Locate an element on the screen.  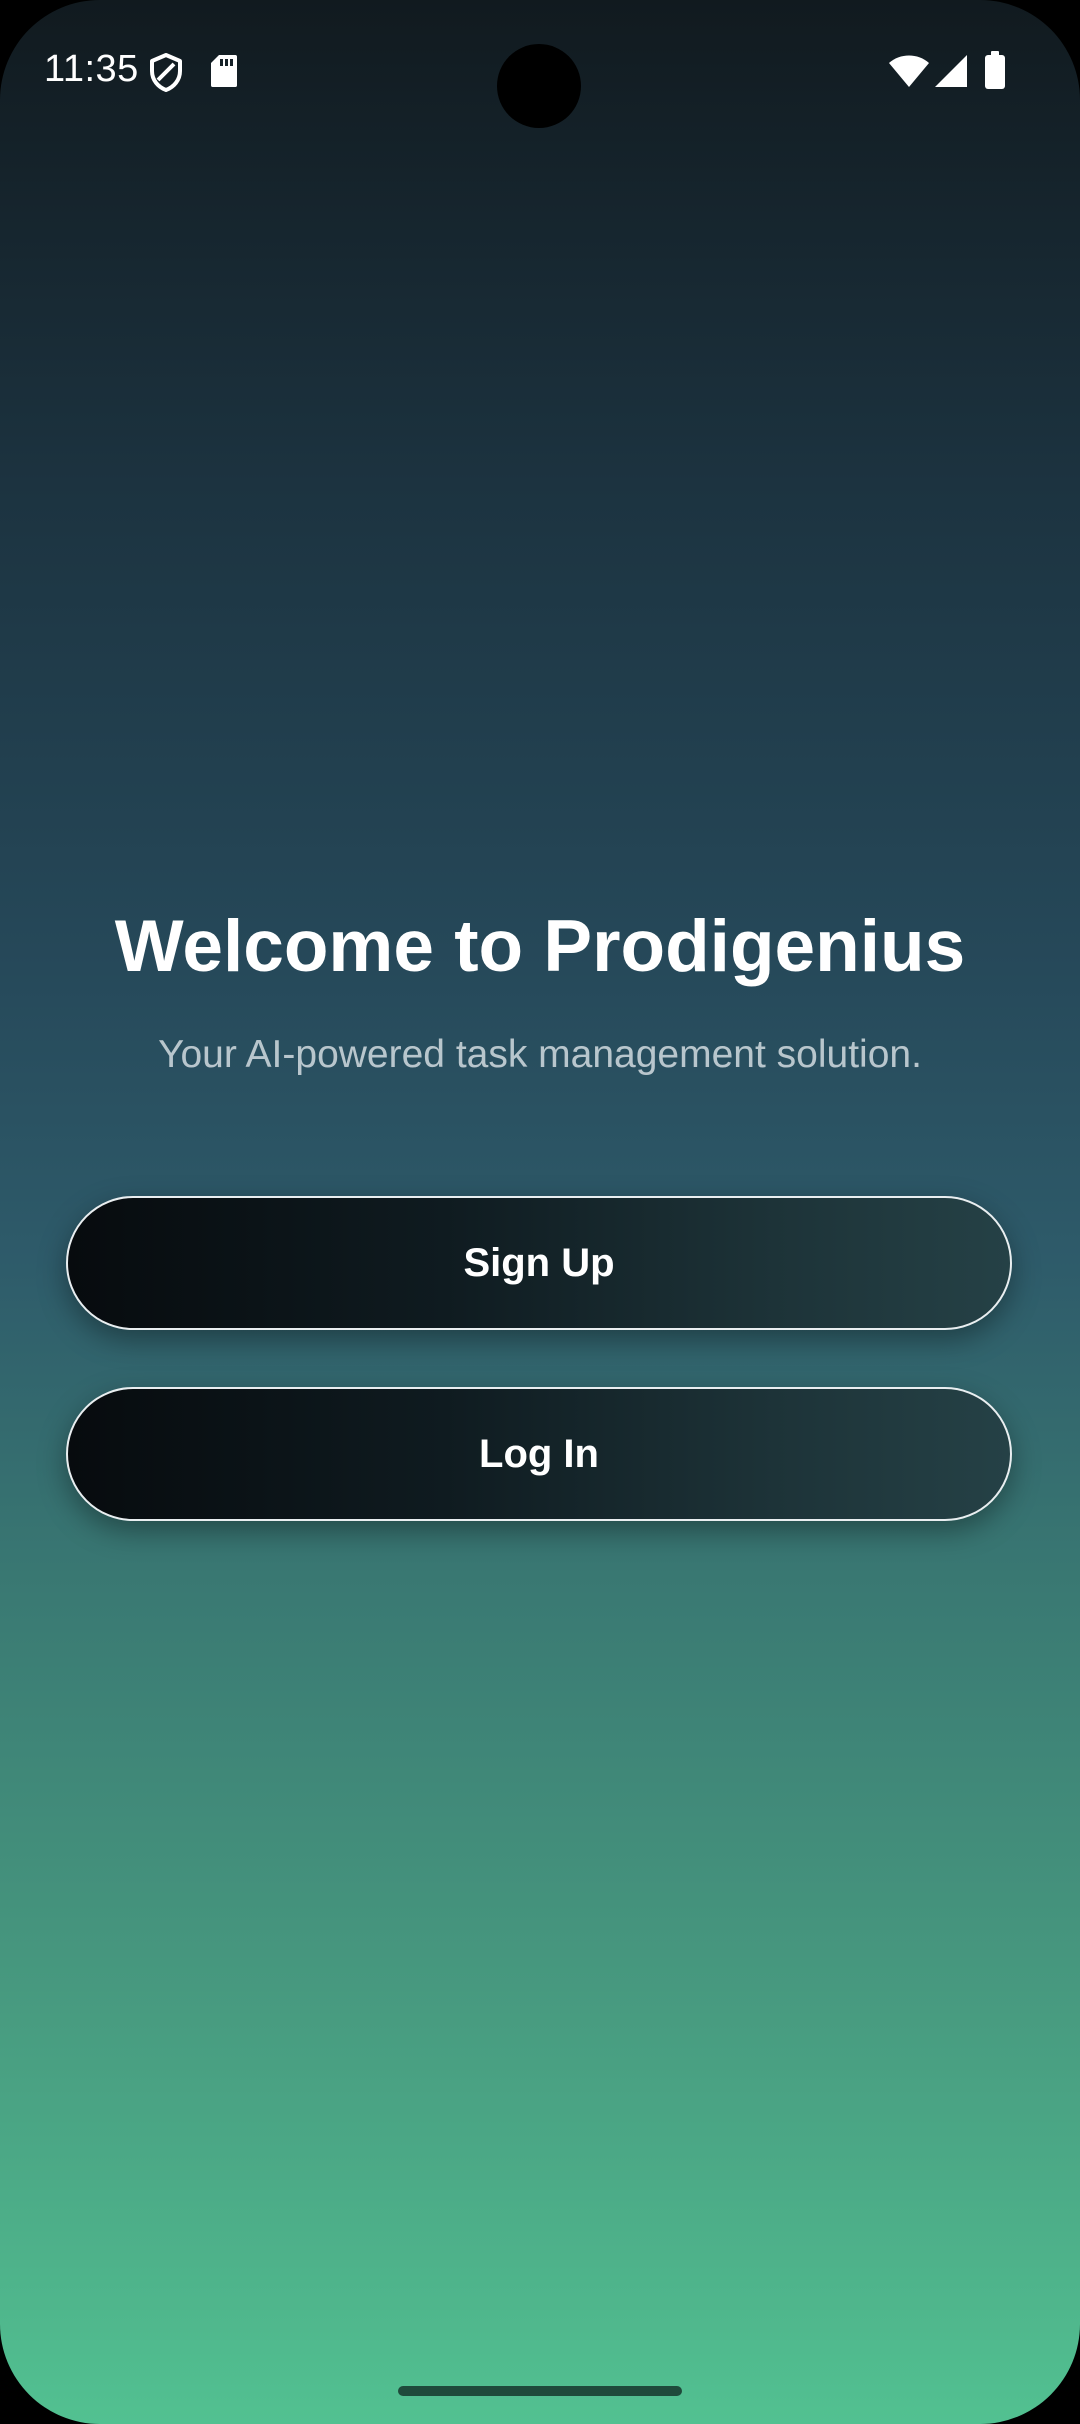
sign-up-button: Sign Up is located at coordinates (539, 1263).